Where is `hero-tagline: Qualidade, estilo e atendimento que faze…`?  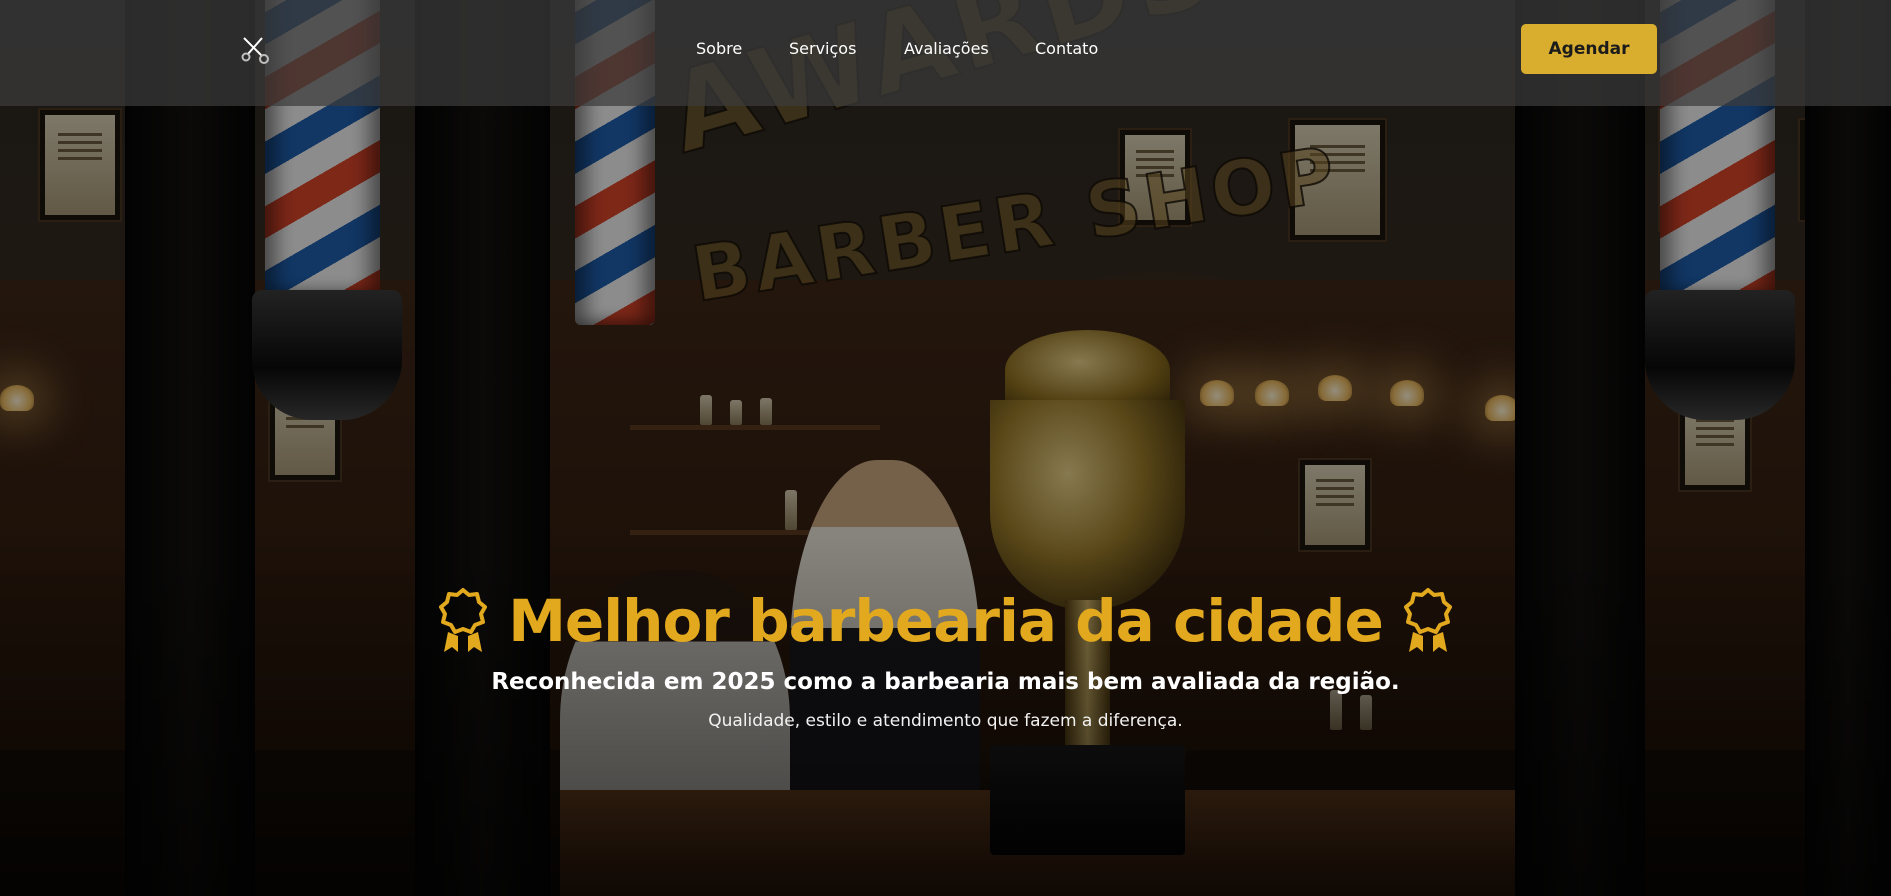
hero-tagline: Qualidade, estilo e atendimento que faze… is located at coordinates (945, 721).